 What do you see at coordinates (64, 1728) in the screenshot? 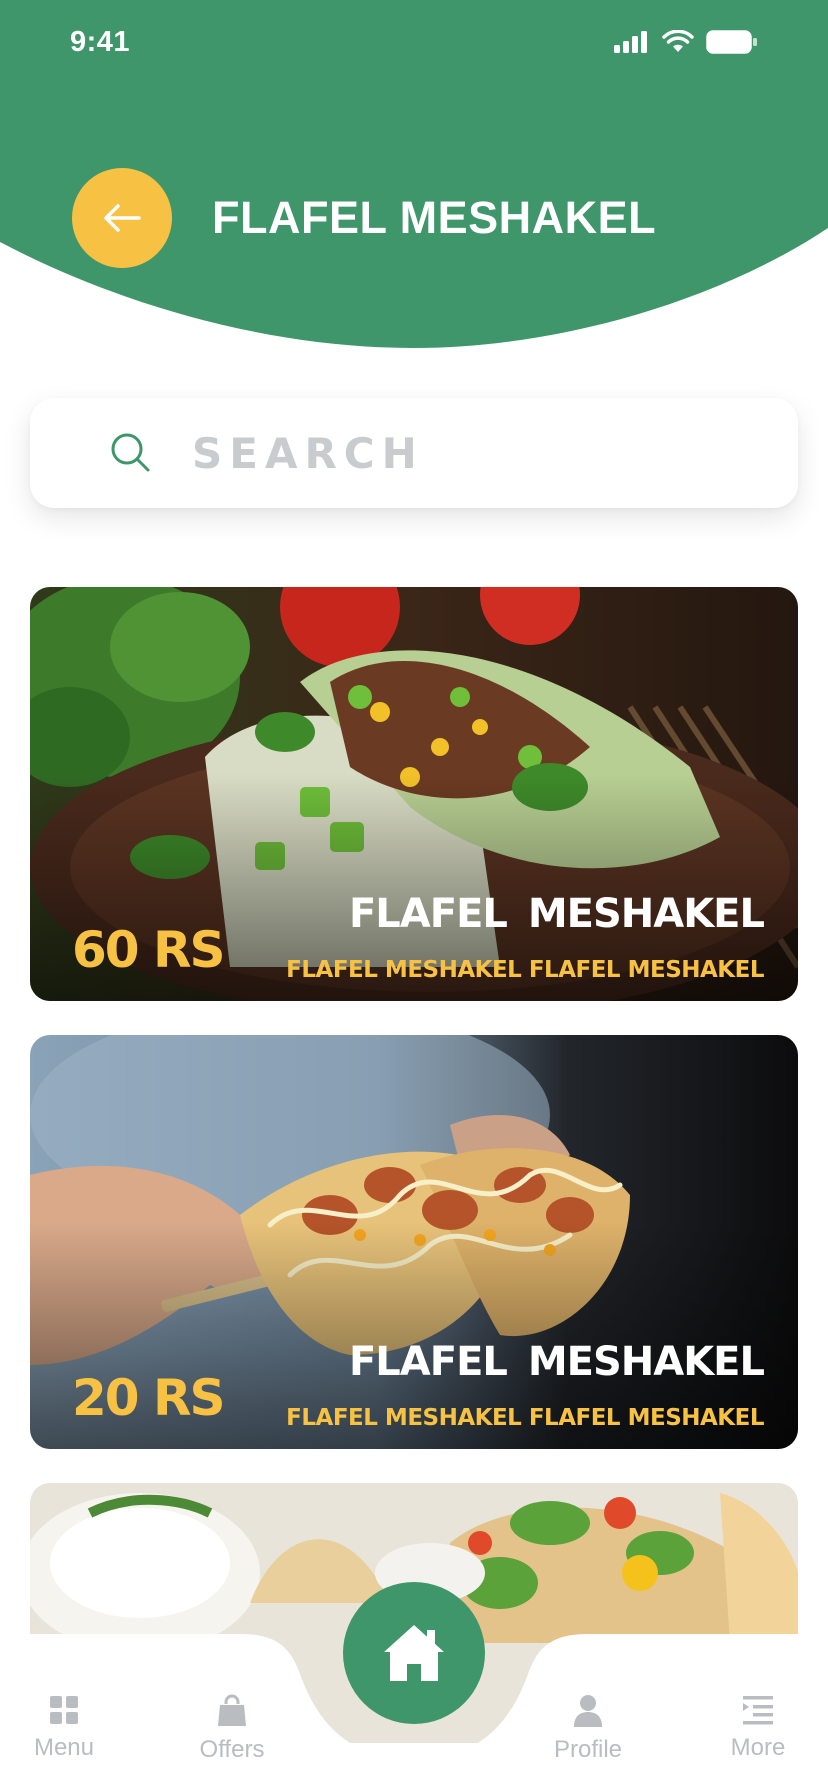
I see `nav-menu: Menu` at bounding box center [64, 1728].